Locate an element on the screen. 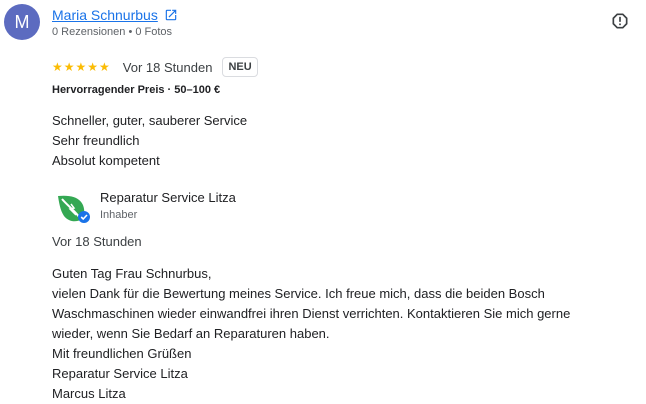 This screenshot has height=404, width=646. author-row: Maria Schnurbus is located at coordinates (115, 15).